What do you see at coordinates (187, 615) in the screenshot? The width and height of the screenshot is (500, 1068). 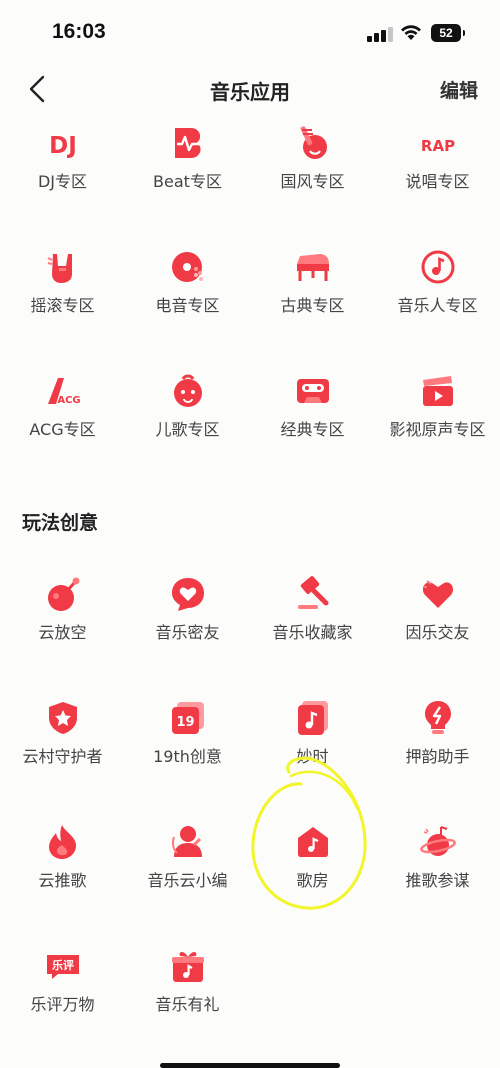 I see `creative-item-music-friend: 音乐密友` at bounding box center [187, 615].